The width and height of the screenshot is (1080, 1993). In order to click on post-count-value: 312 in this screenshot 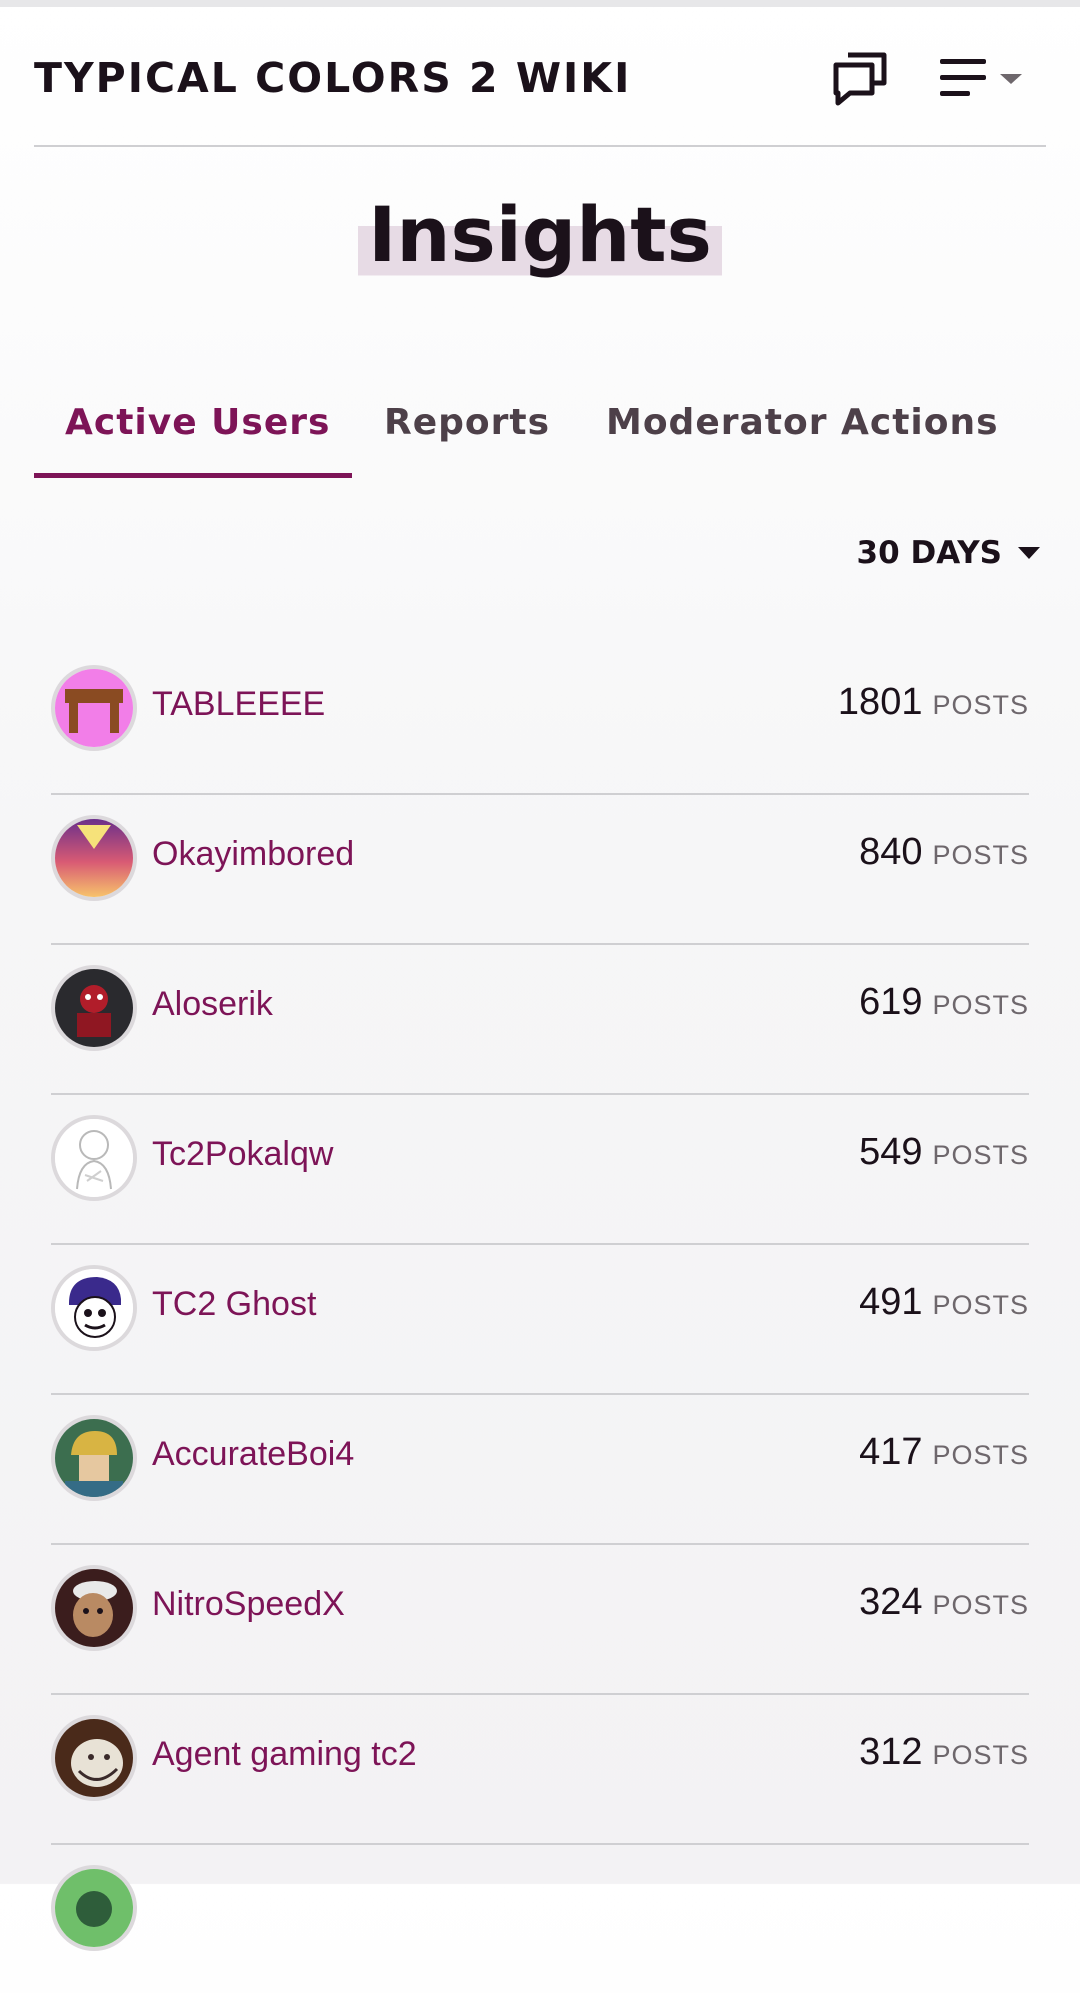, I will do `click(891, 1752)`.